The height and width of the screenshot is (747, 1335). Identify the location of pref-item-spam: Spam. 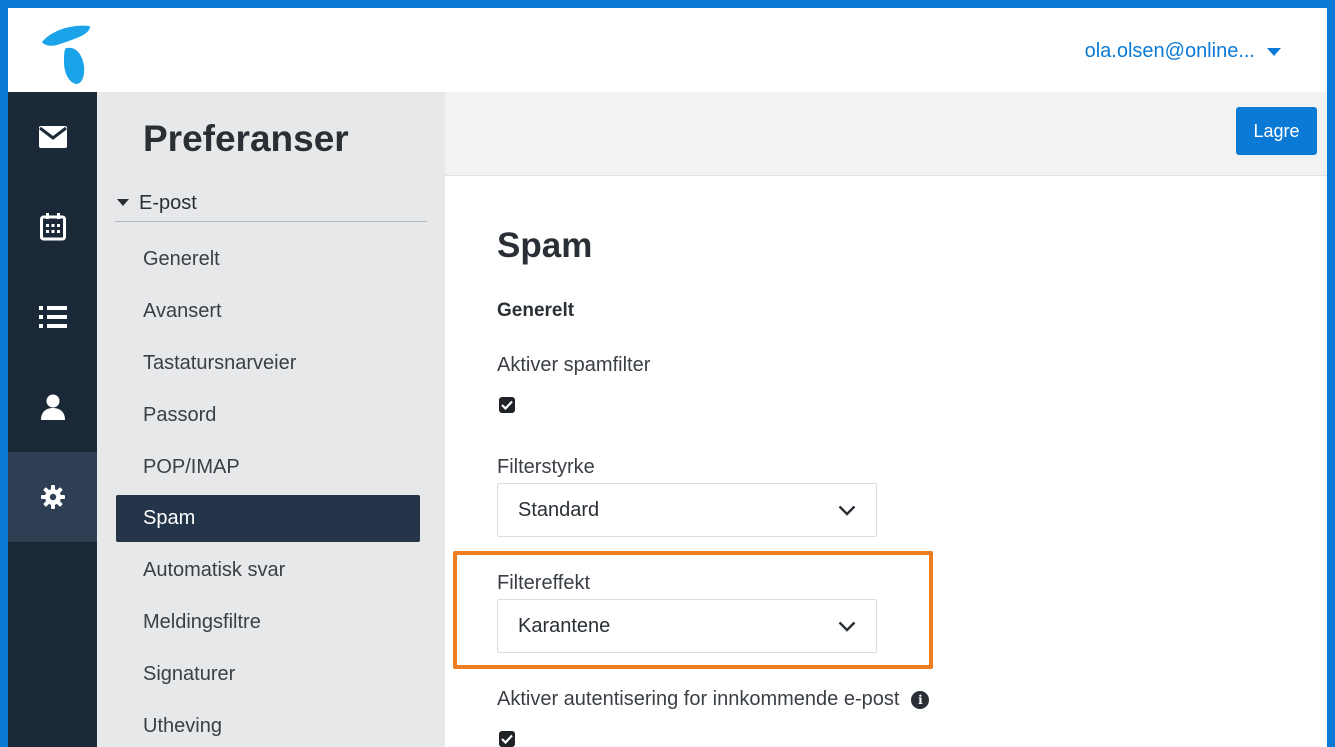
(268, 518).